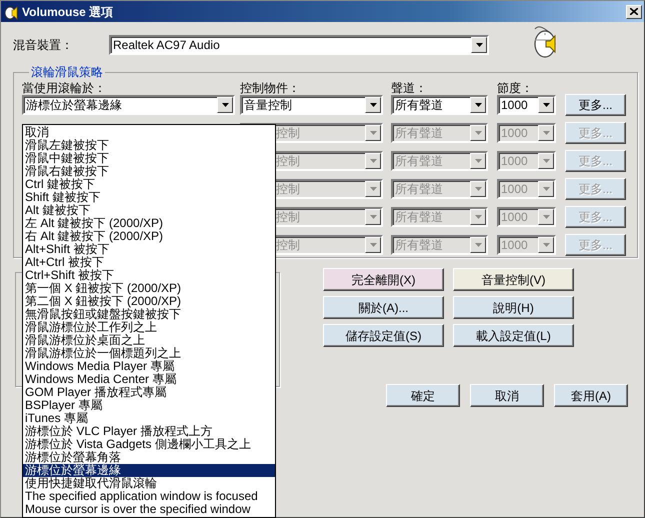  What do you see at coordinates (149, 275) in the screenshot?
I see `list-option: Ctrl+Shift 被按下` at bounding box center [149, 275].